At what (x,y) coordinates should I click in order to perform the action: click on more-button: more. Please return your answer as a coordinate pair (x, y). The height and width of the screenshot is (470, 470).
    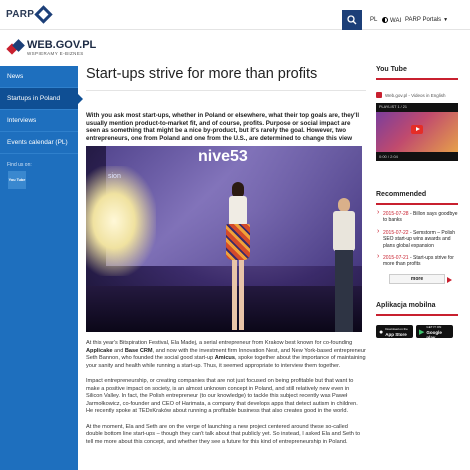
    Looking at the image, I should click on (420, 278).